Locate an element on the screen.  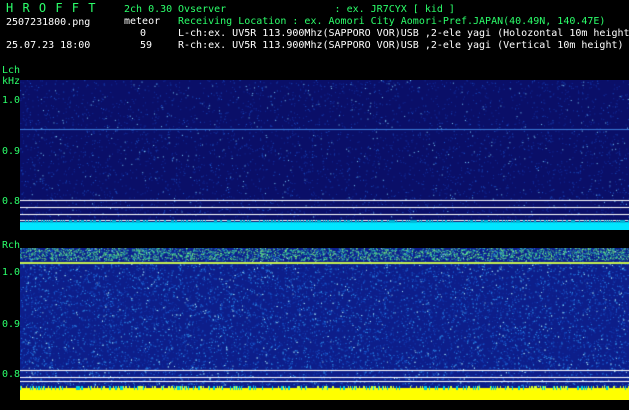
meteor-count-l: 0 is located at coordinates (143, 33).